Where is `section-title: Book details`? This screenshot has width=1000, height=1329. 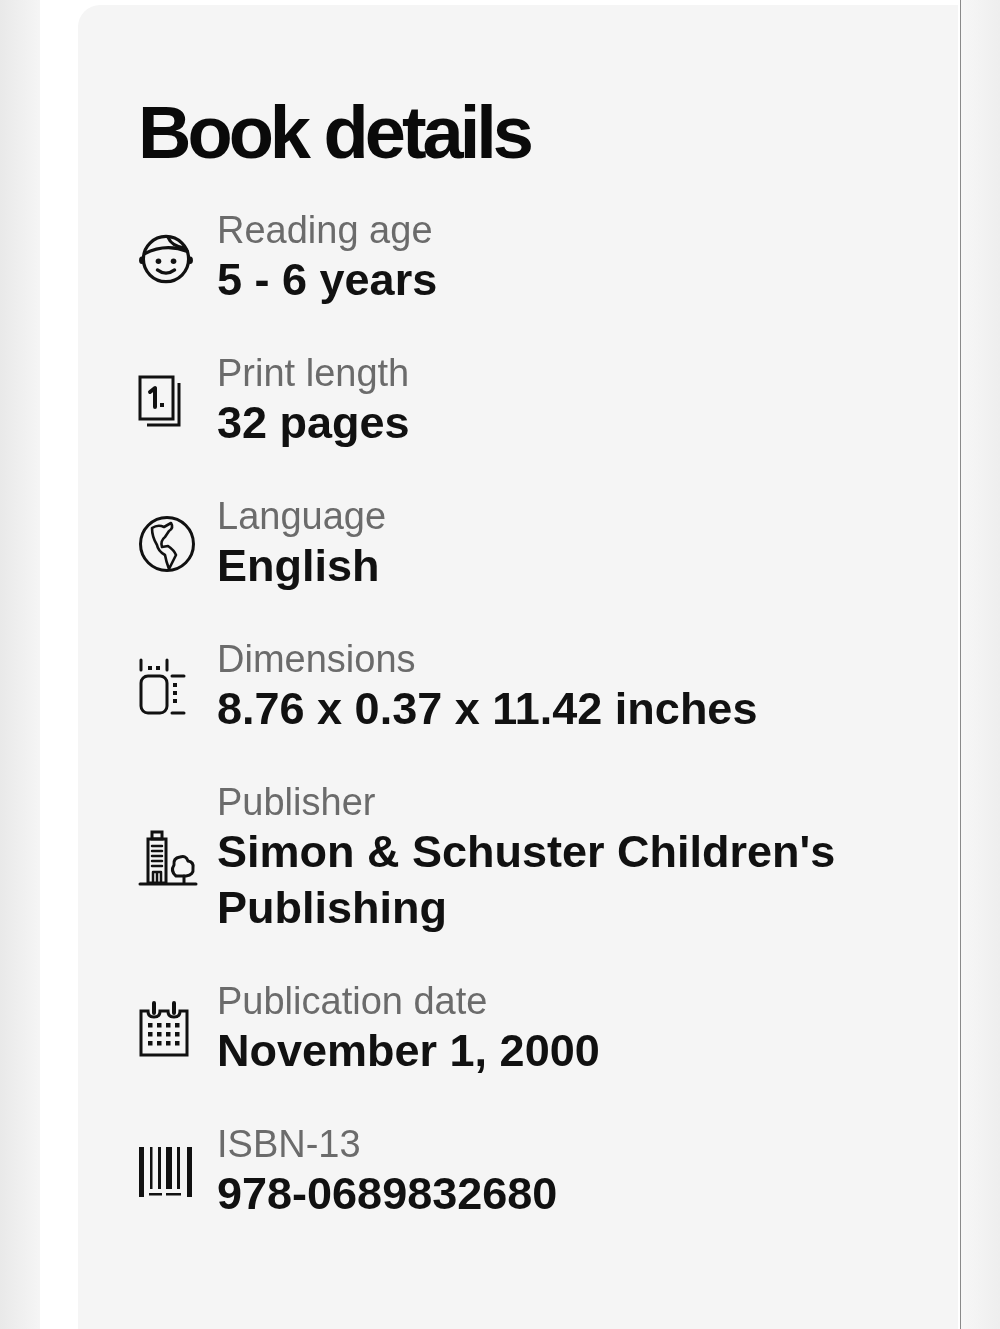
section-title: Book details is located at coordinates (335, 133).